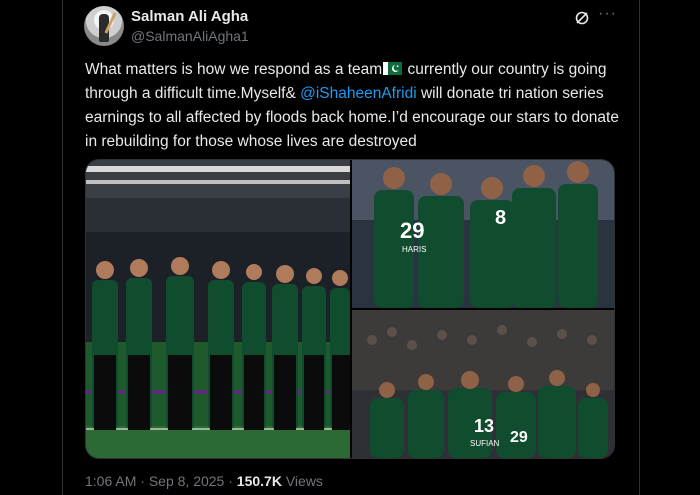 The image size is (700, 495). Describe the element at coordinates (484, 426) in the screenshot. I see `jersey-number-p3-a: 13` at that location.